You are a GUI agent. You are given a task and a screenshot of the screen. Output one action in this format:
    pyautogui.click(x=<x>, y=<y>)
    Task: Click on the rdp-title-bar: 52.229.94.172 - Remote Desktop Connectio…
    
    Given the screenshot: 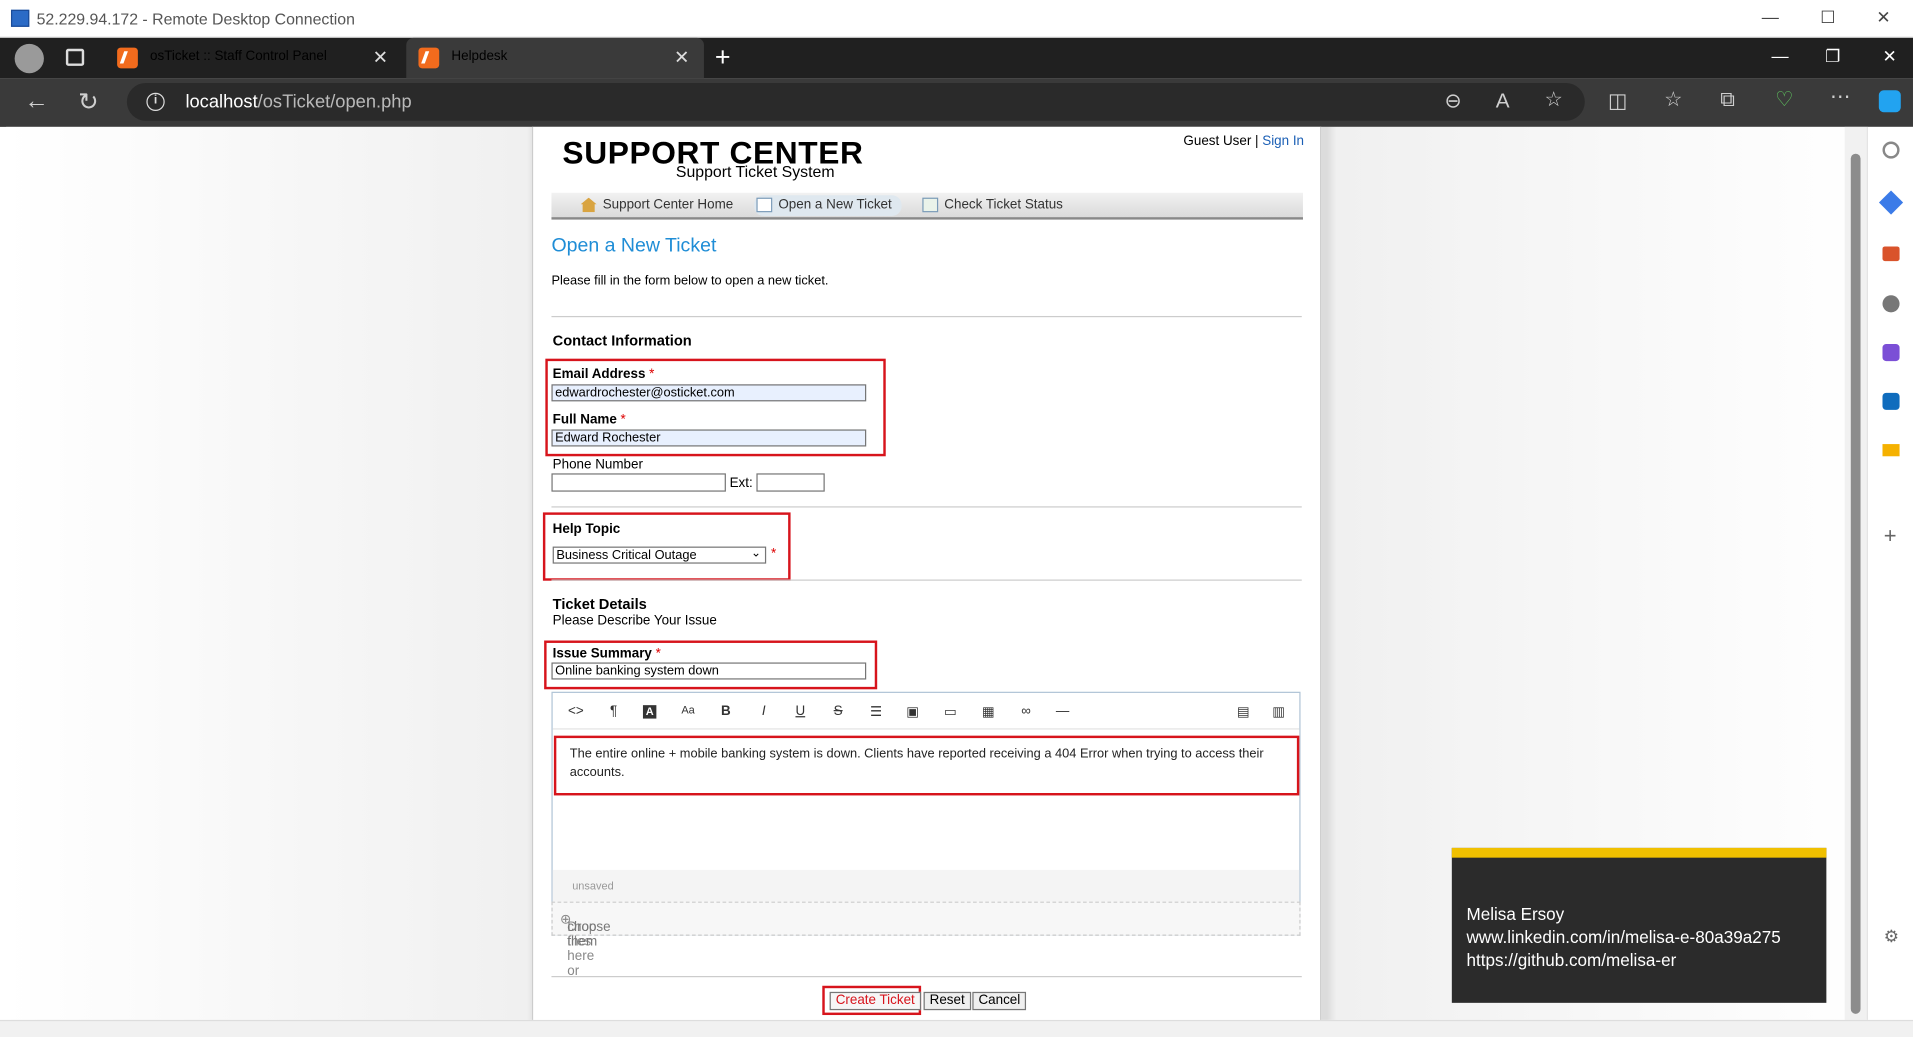 What is the action you would take?
    pyautogui.click(x=956, y=19)
    